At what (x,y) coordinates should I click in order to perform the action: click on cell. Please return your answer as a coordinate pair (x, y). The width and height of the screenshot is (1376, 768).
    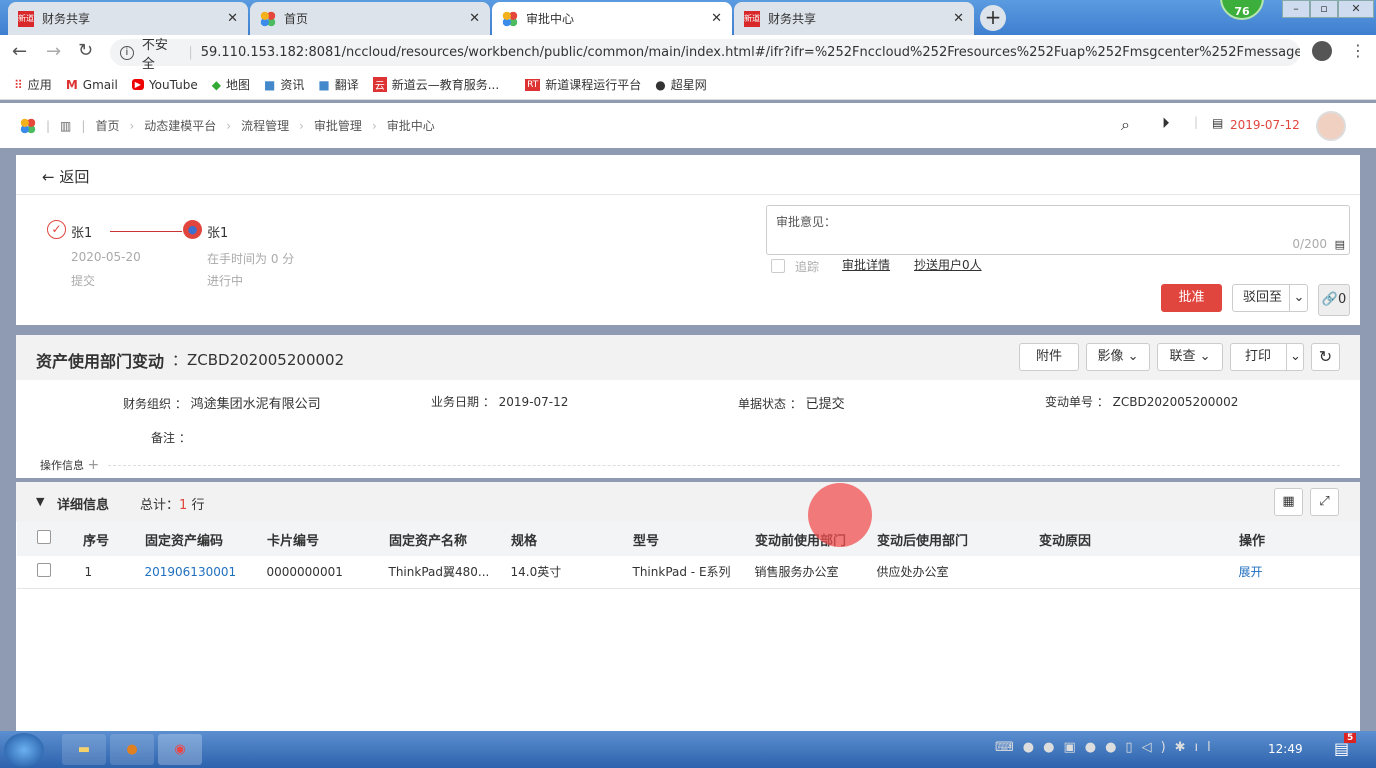
    Looking at the image, I should click on (1133, 572).